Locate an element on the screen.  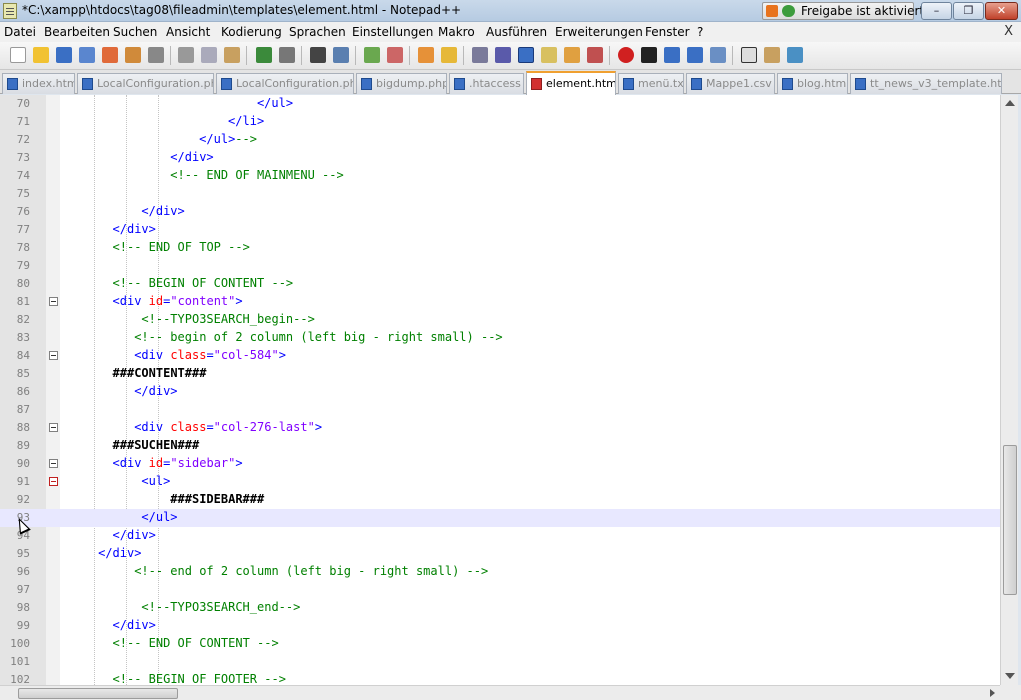
code-line: 76 </div> is located at coordinates (500, 212).